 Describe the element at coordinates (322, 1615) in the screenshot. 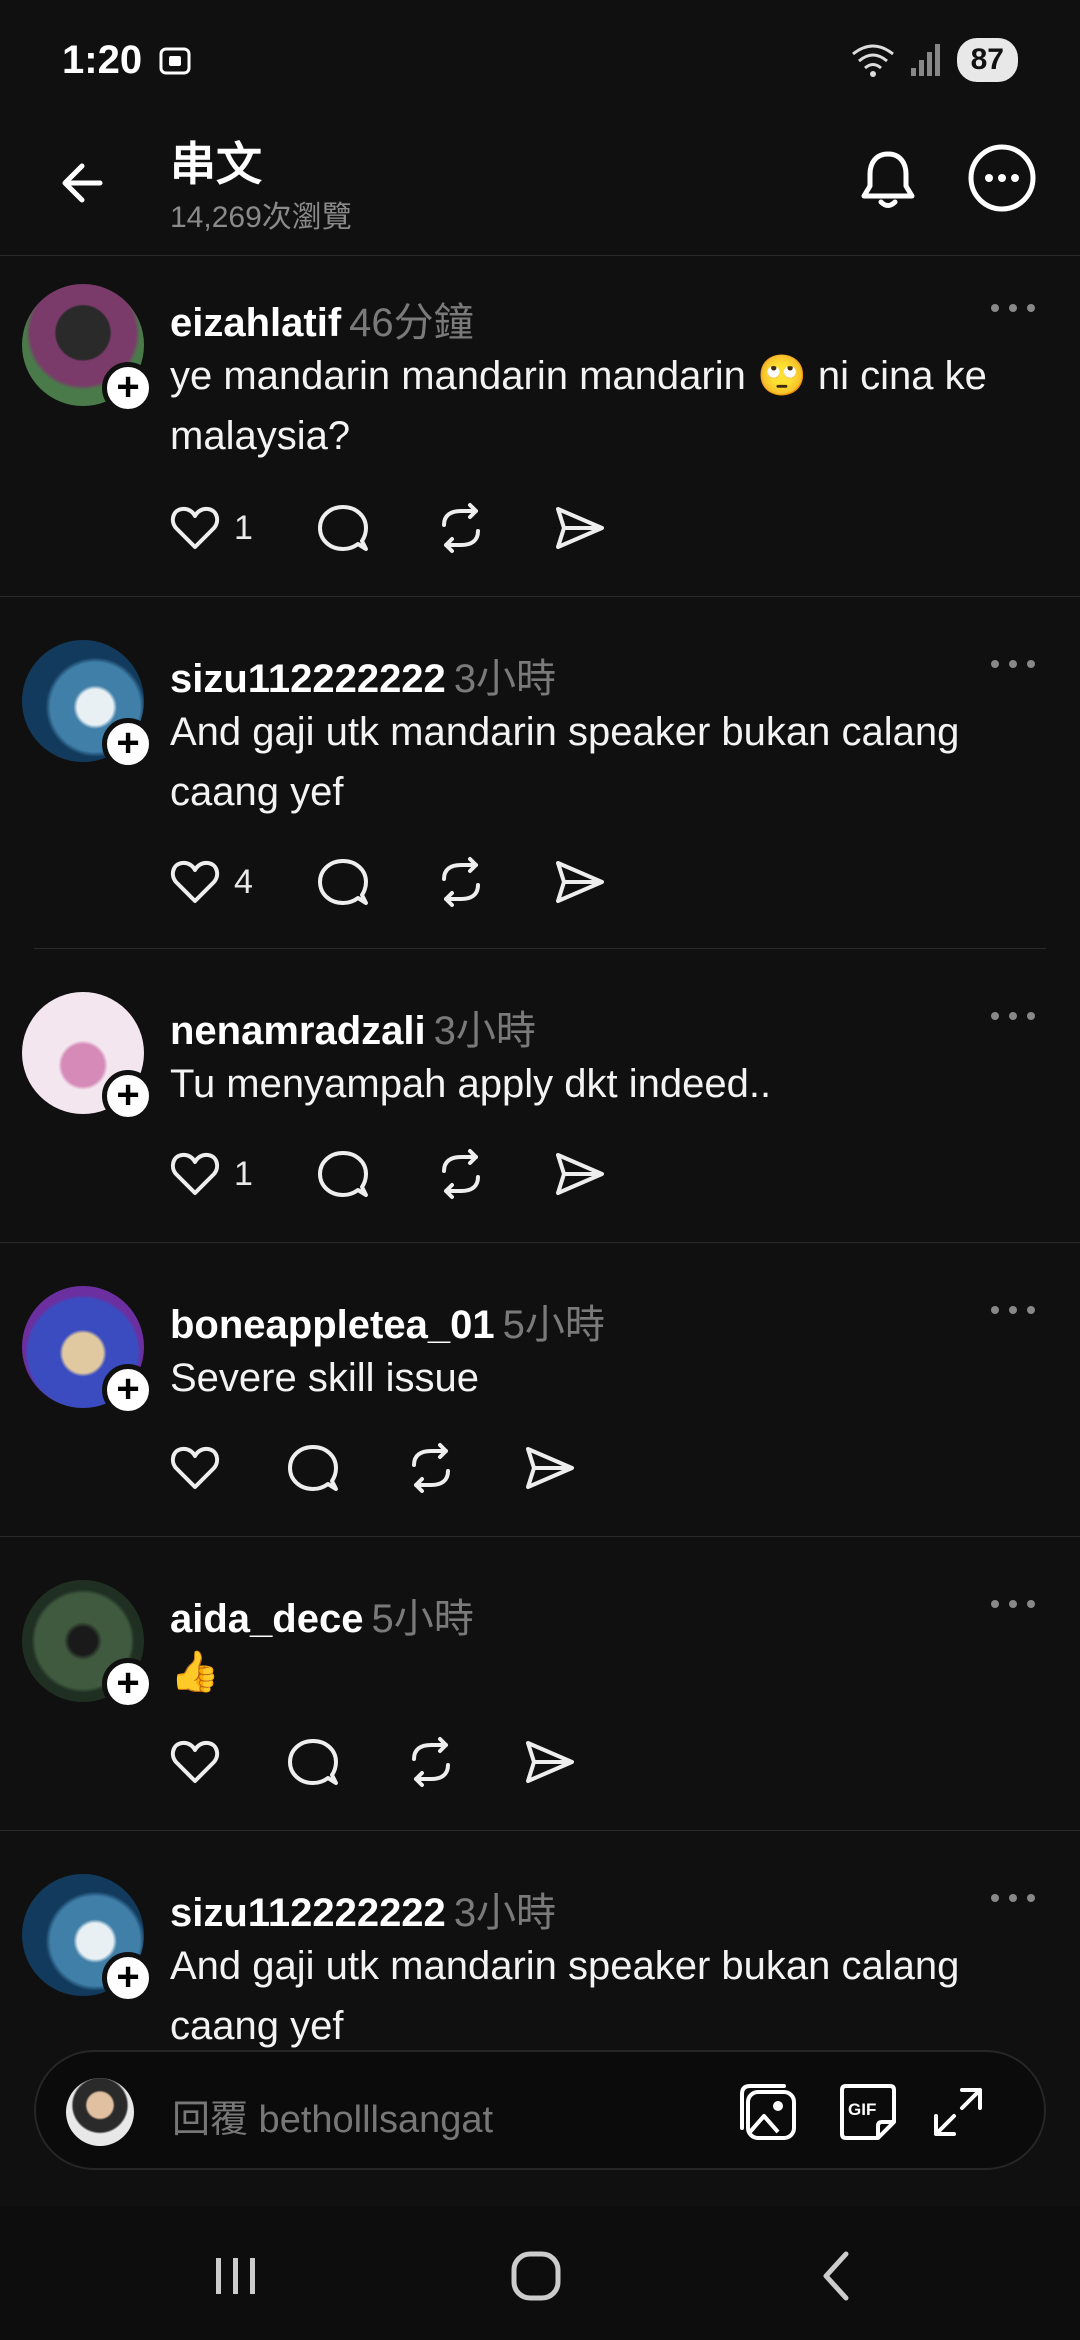

I see `username: aida_dece 5小時` at that location.